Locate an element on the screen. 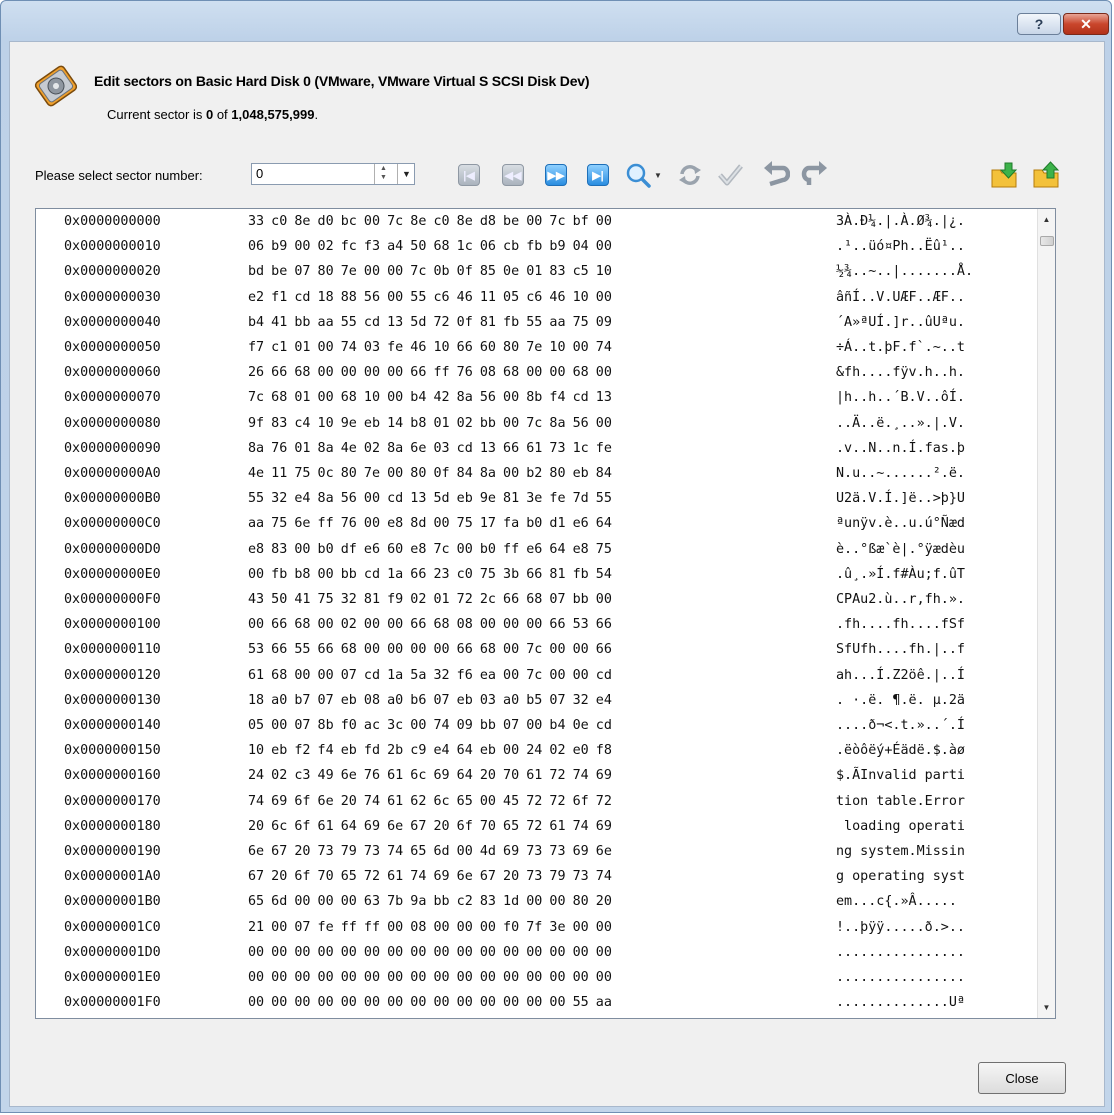 The height and width of the screenshot is (1115, 1114). hex-row-ascii: .fh....fh....fSf is located at coordinates (900, 624).